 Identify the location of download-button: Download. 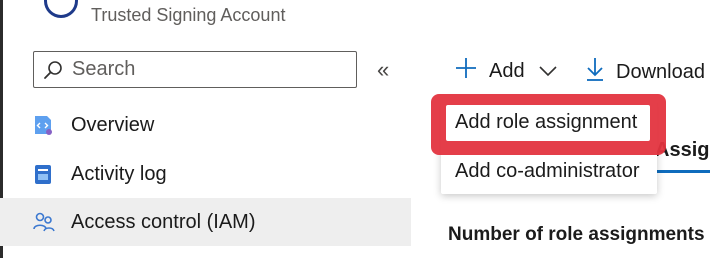
(645, 72).